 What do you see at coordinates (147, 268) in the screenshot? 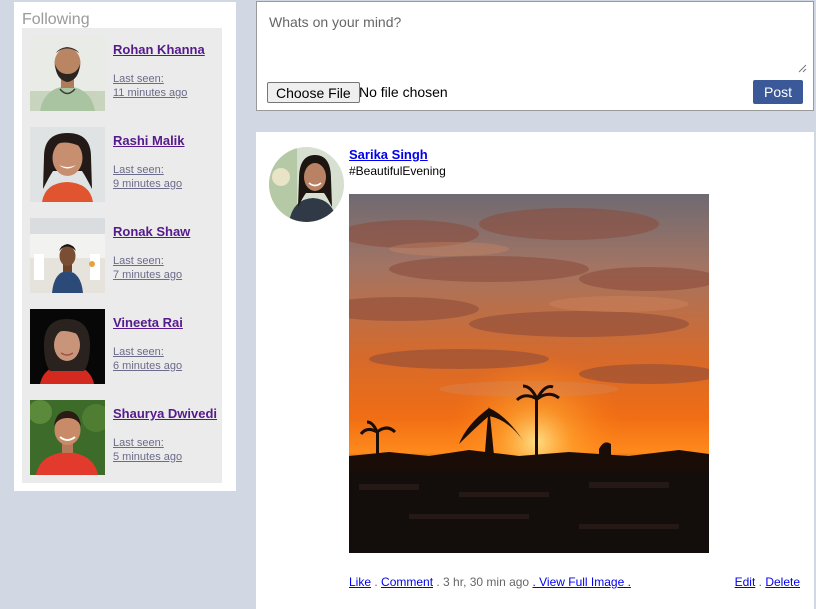
I see `friend-last-seen: Last seen: 7 minutes ago` at bounding box center [147, 268].